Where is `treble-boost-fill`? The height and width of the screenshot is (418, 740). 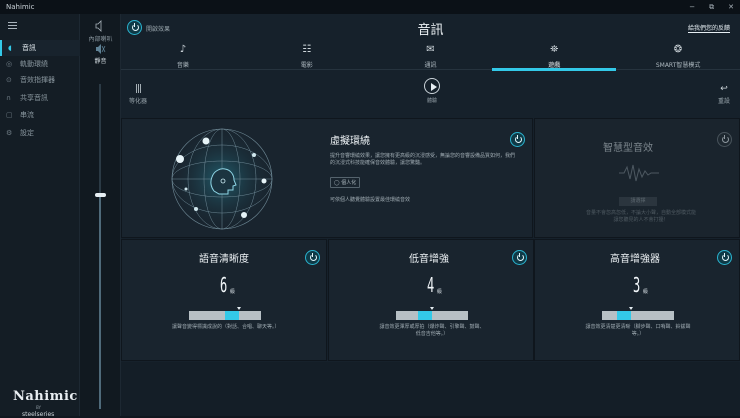
treble-boost-fill is located at coordinates (623, 315).